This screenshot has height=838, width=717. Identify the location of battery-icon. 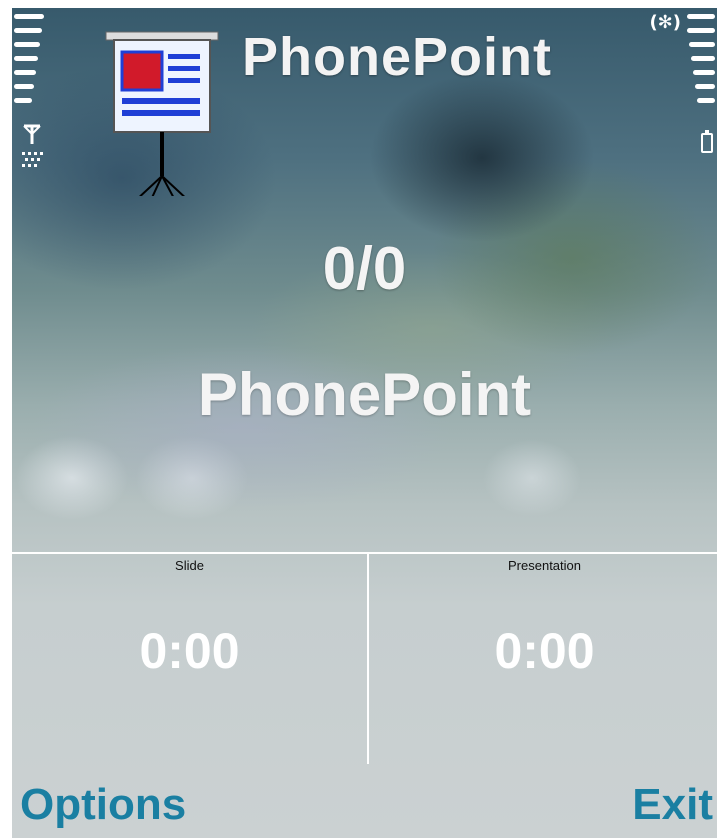
(707, 141).